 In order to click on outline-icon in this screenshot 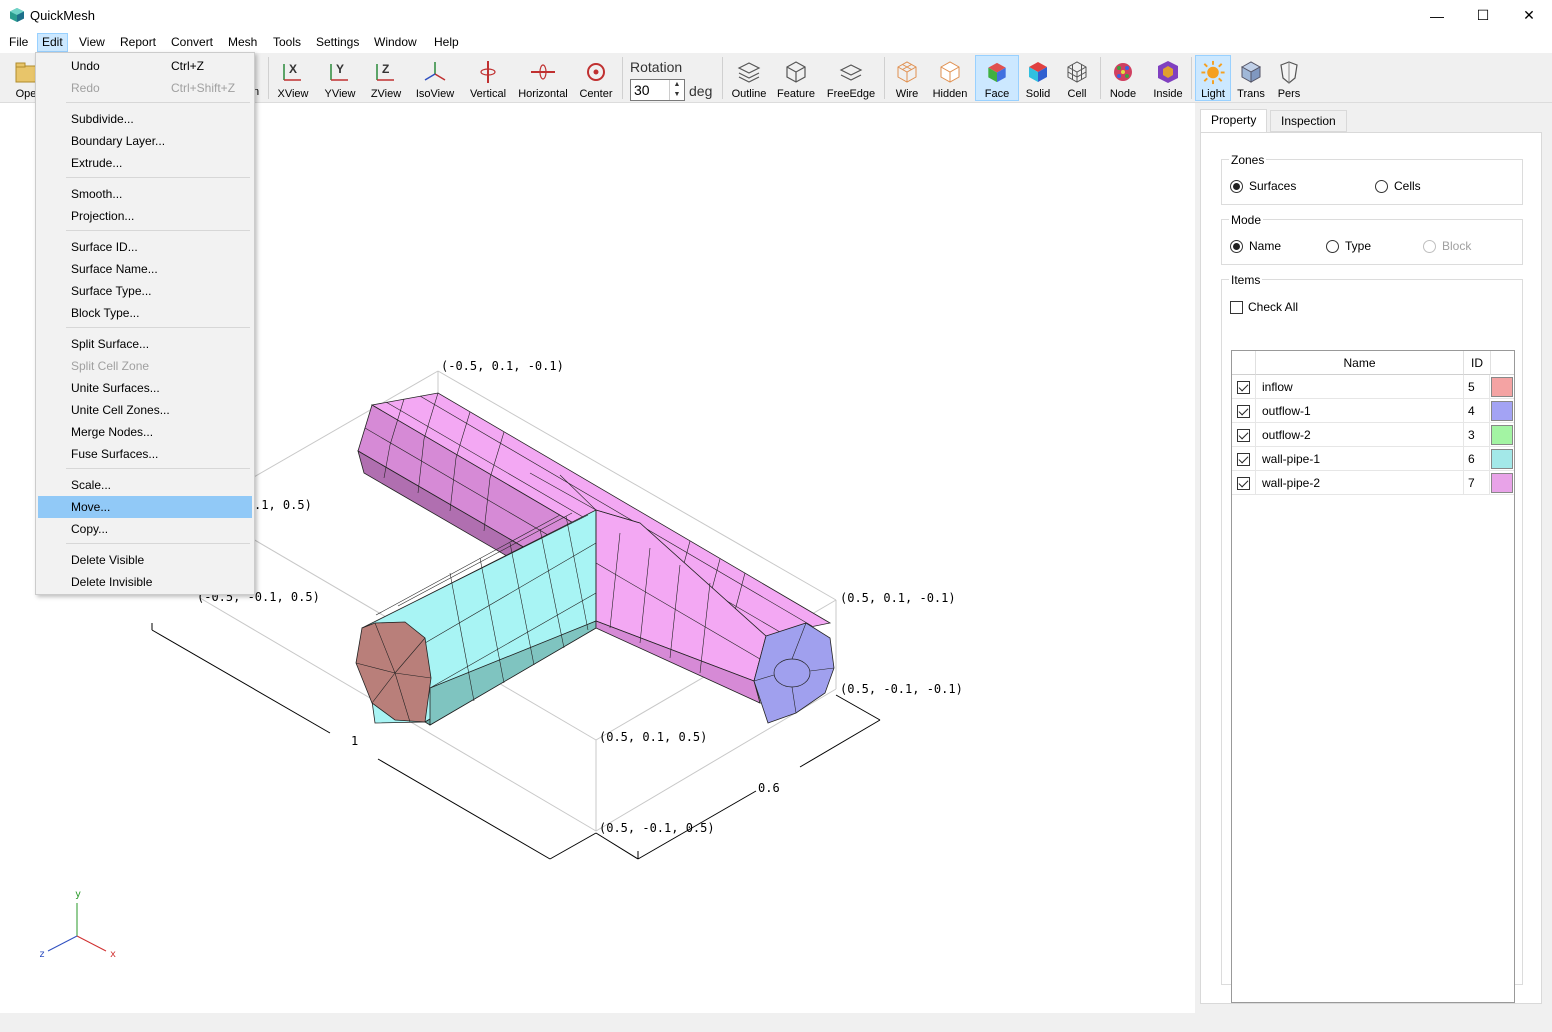, I will do `click(749, 72)`.